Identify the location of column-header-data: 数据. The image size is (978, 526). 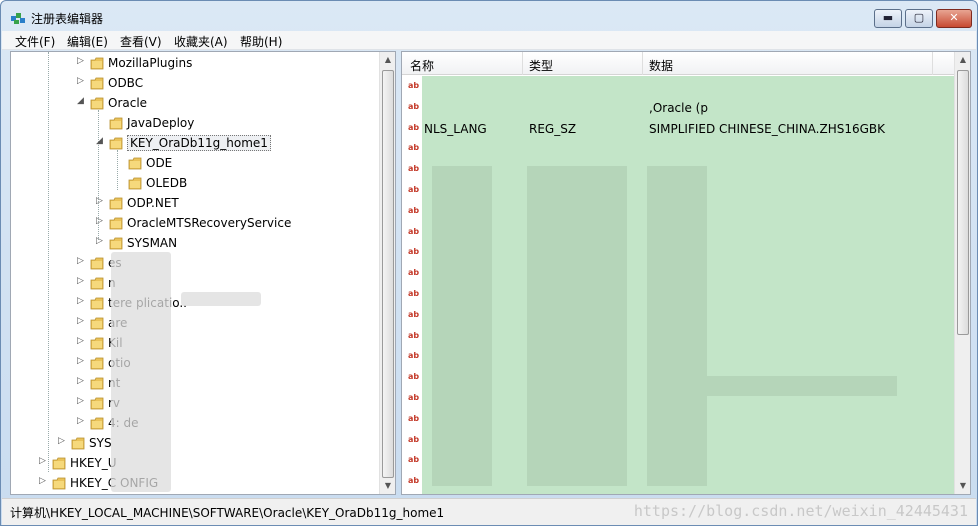
(661, 65).